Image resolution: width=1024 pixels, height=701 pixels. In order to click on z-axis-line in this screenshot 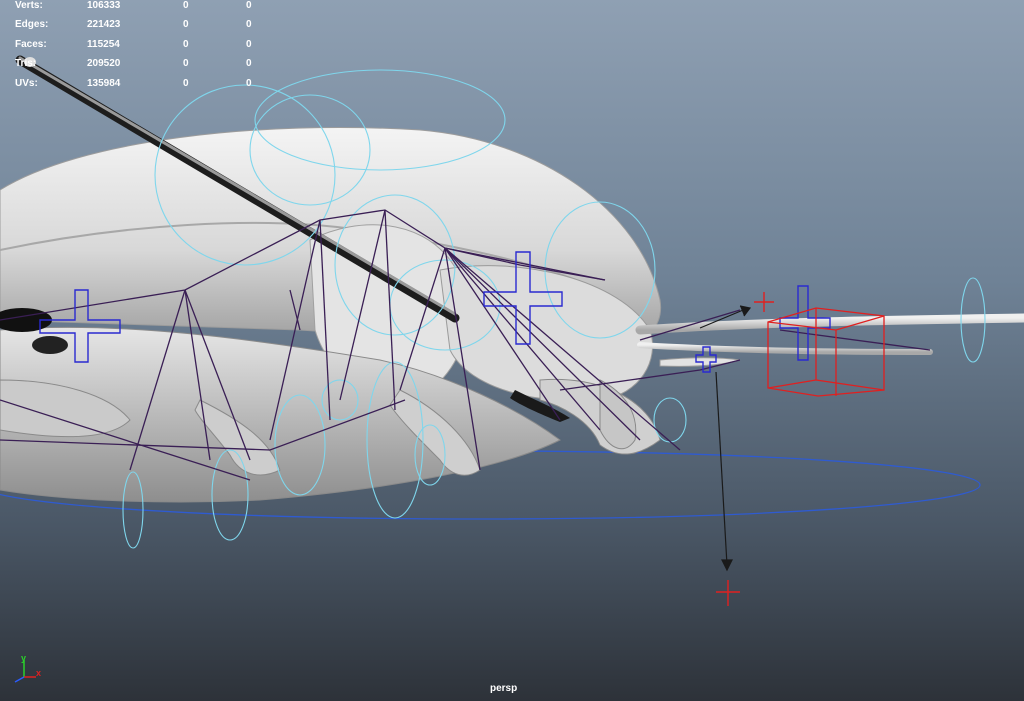, I will do `click(19, 679)`.